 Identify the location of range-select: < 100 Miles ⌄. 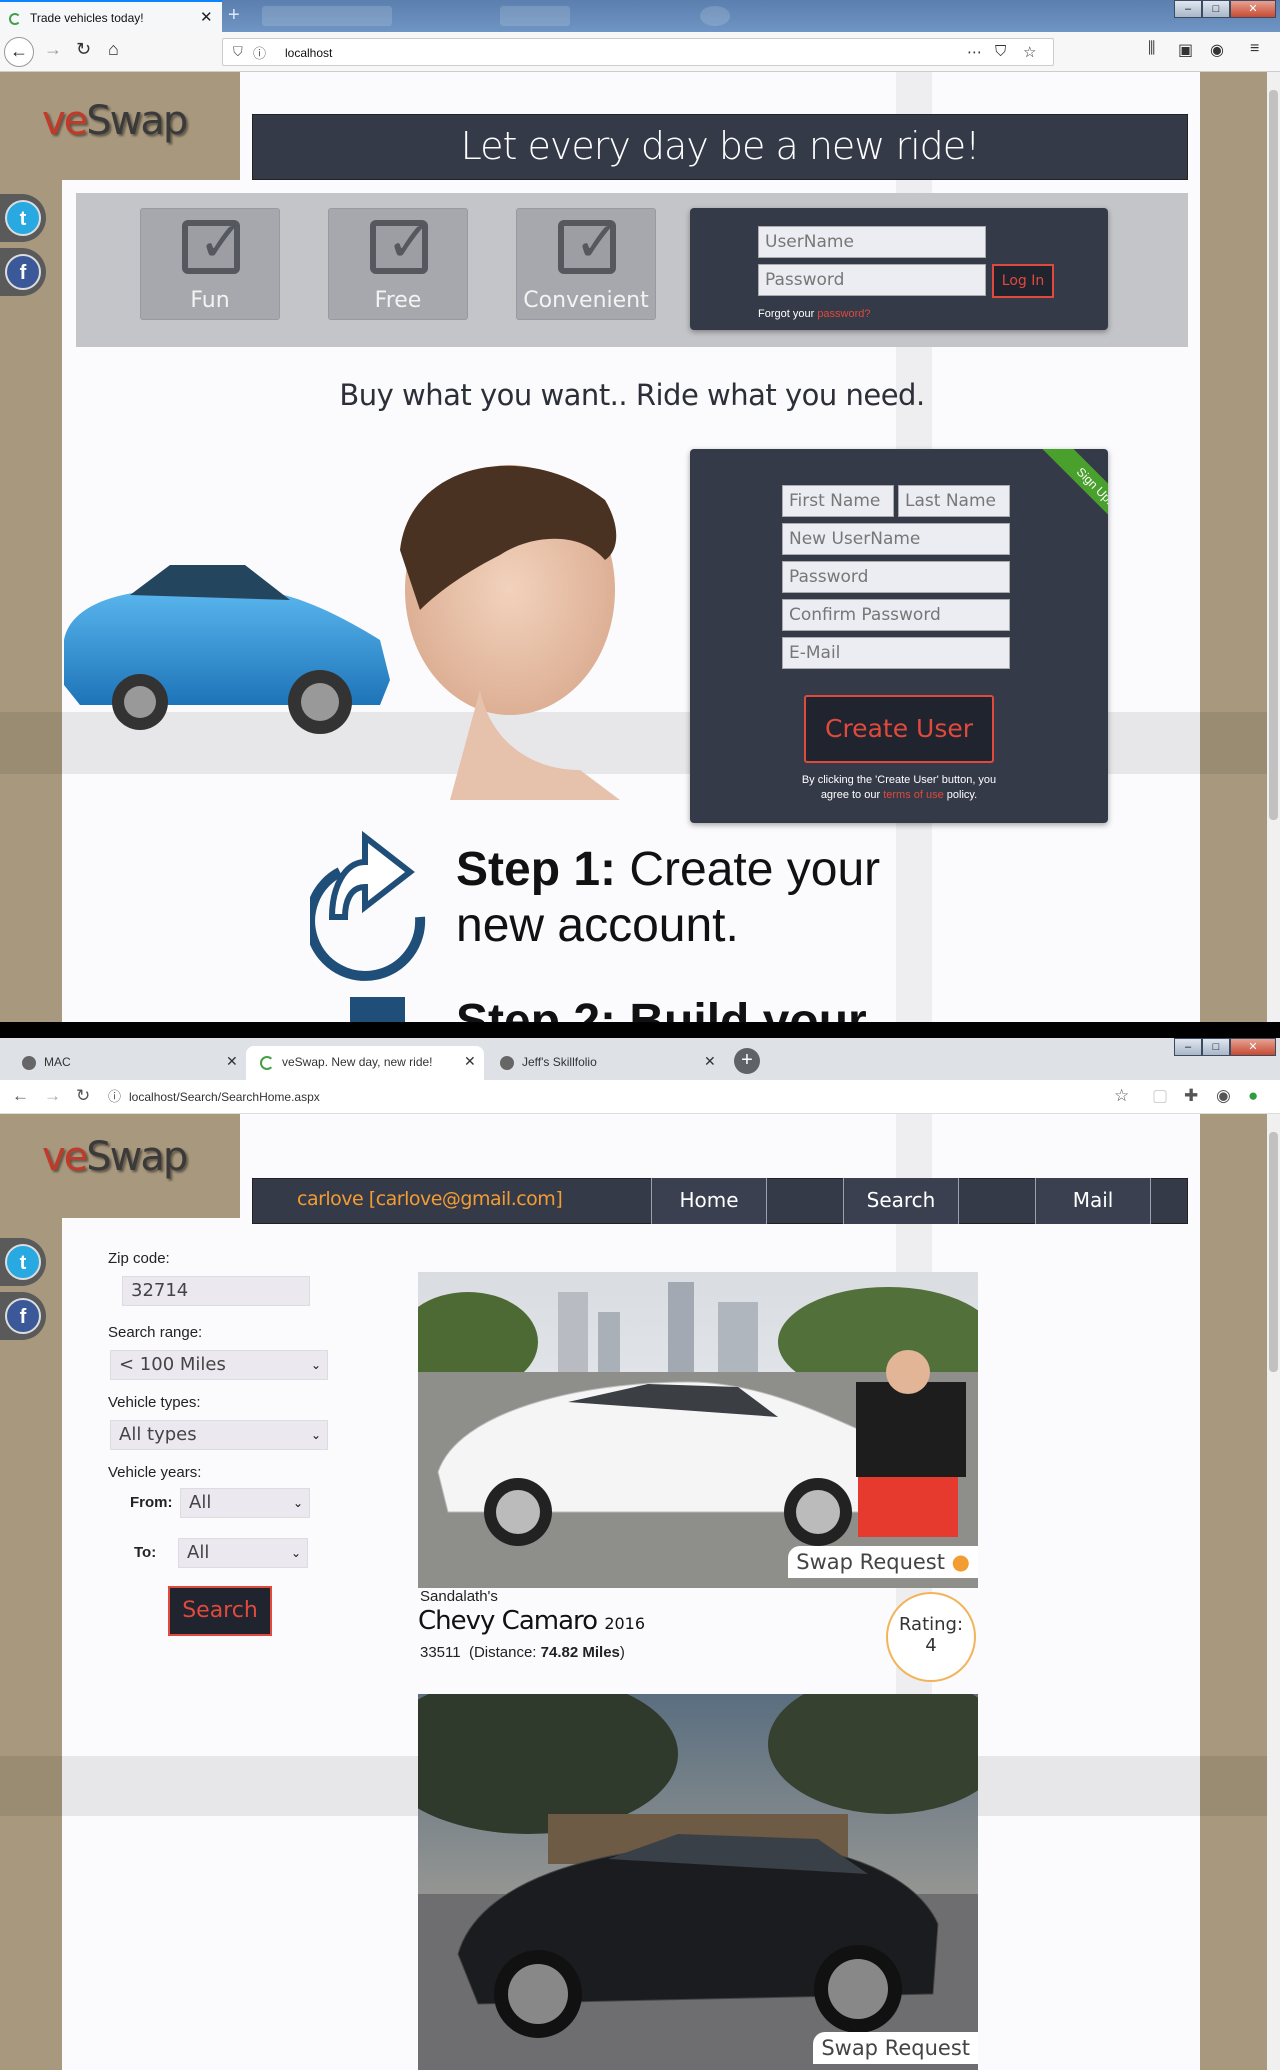
(219, 1365).